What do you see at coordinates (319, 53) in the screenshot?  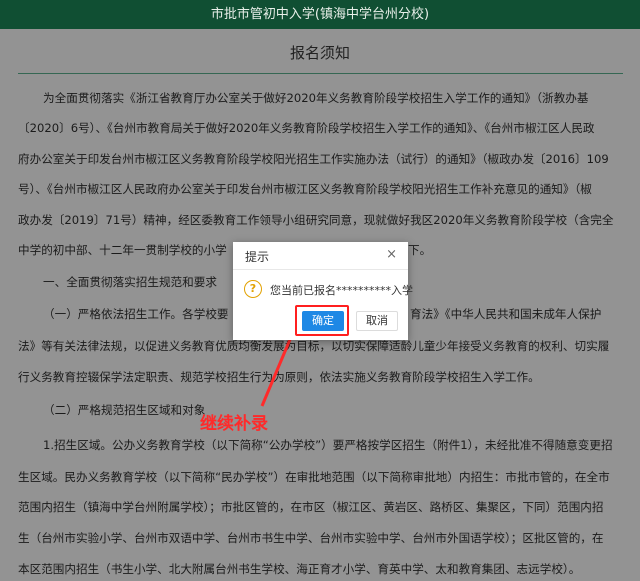 I see `document-title: 报名须知` at bounding box center [319, 53].